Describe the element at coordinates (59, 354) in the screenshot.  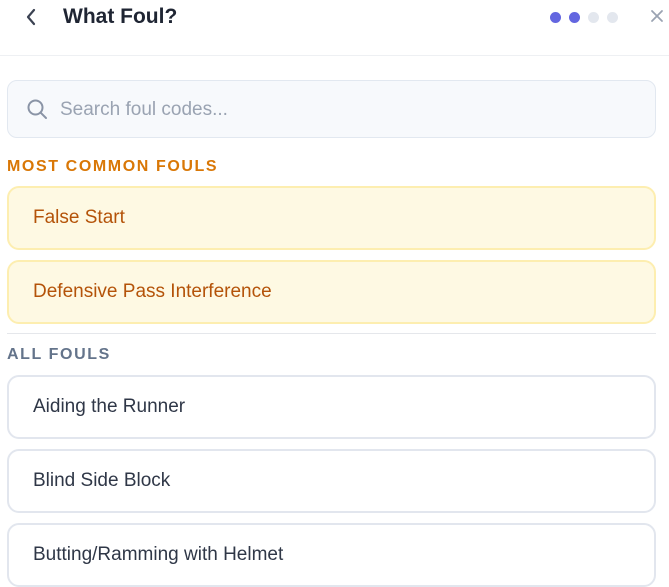
I see `all-fouls-heading: ALL FOULS` at that location.